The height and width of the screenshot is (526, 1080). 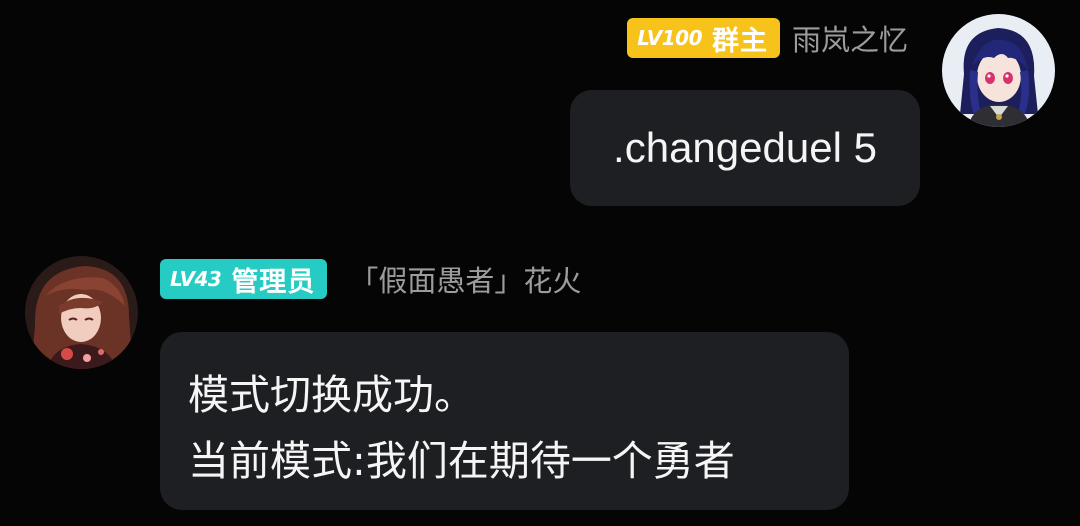 I want to click on message-text-line: 当前模式:我们在期待一个勇者, so click(x=461, y=461).